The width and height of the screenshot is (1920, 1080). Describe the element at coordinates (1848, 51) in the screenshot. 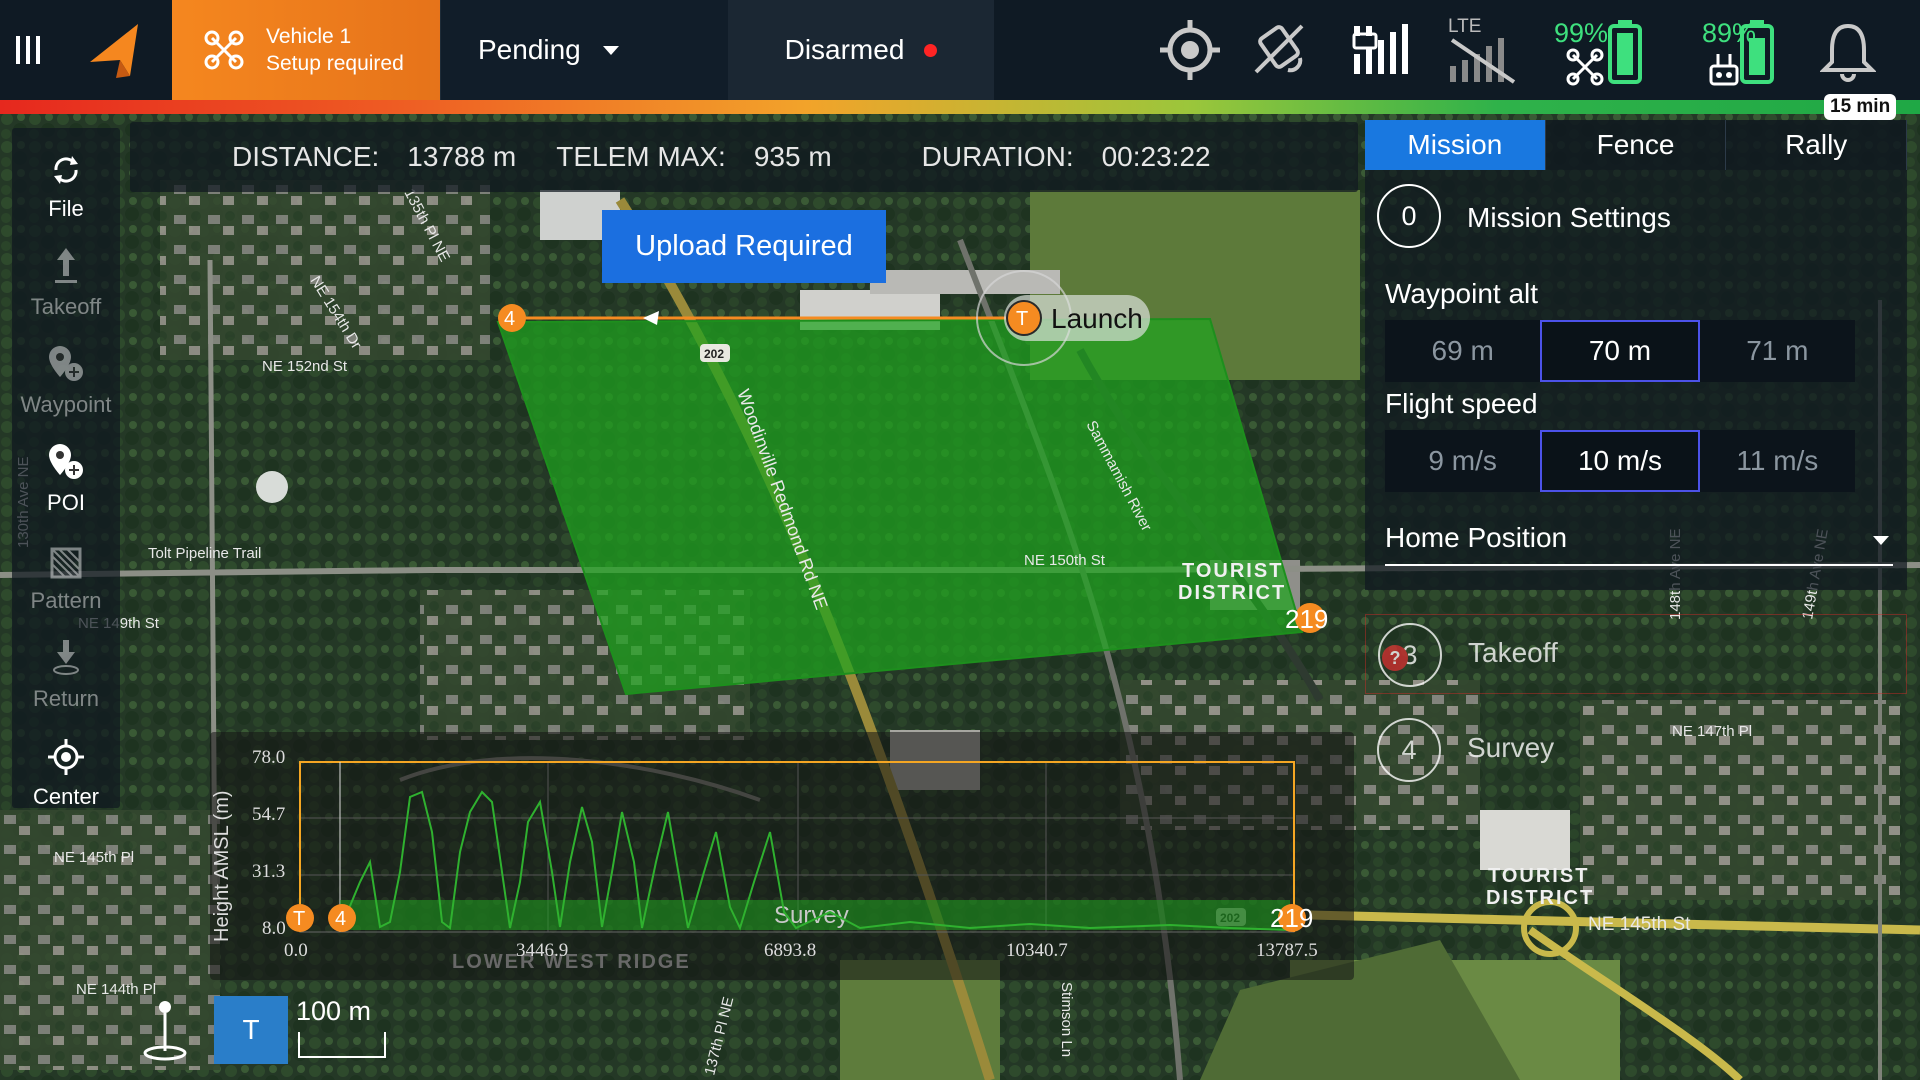

I see `notification-bell-icon` at that location.